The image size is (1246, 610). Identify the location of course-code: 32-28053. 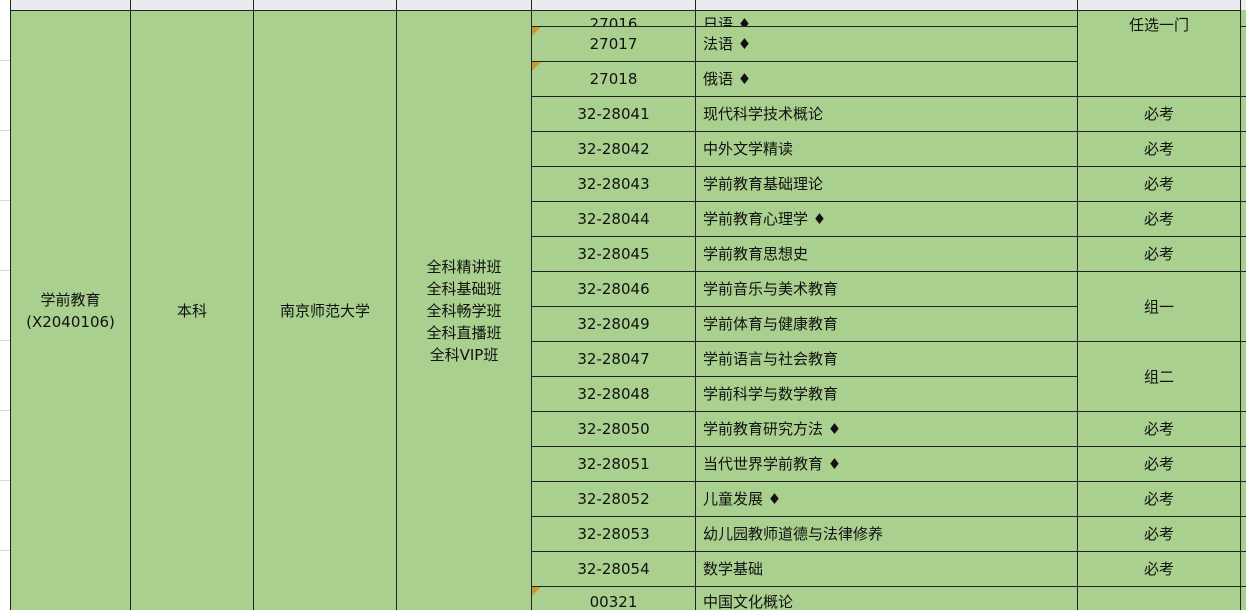
(613, 534).